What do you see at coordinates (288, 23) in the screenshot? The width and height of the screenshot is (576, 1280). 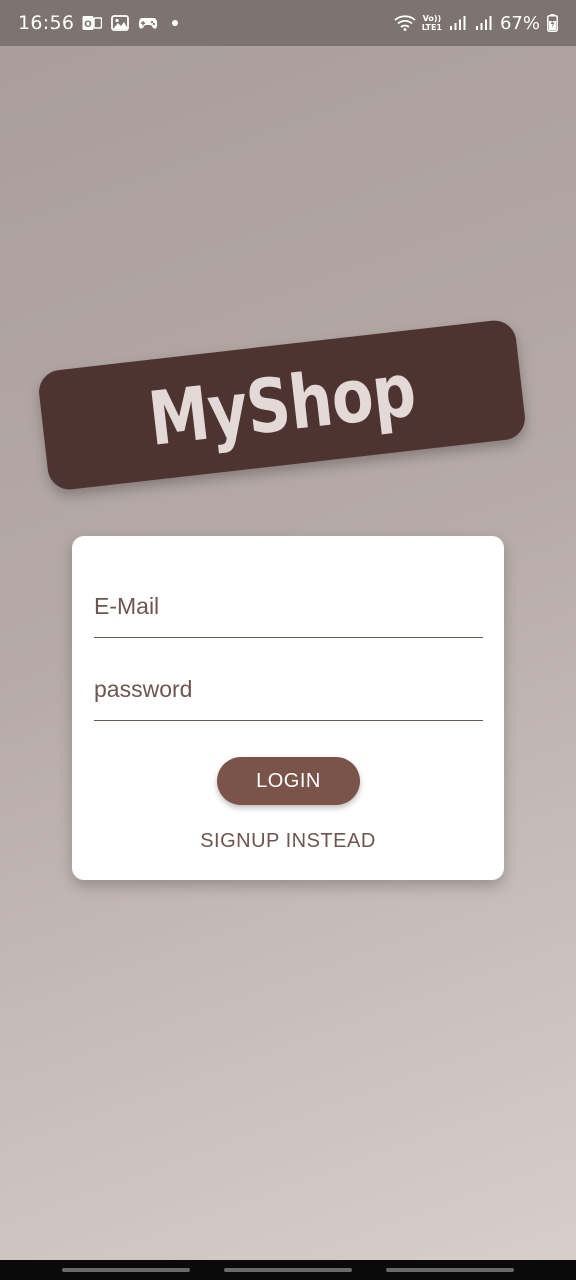 I see `status-bar: 16:56 O Vo)) LTE1 67%` at bounding box center [288, 23].